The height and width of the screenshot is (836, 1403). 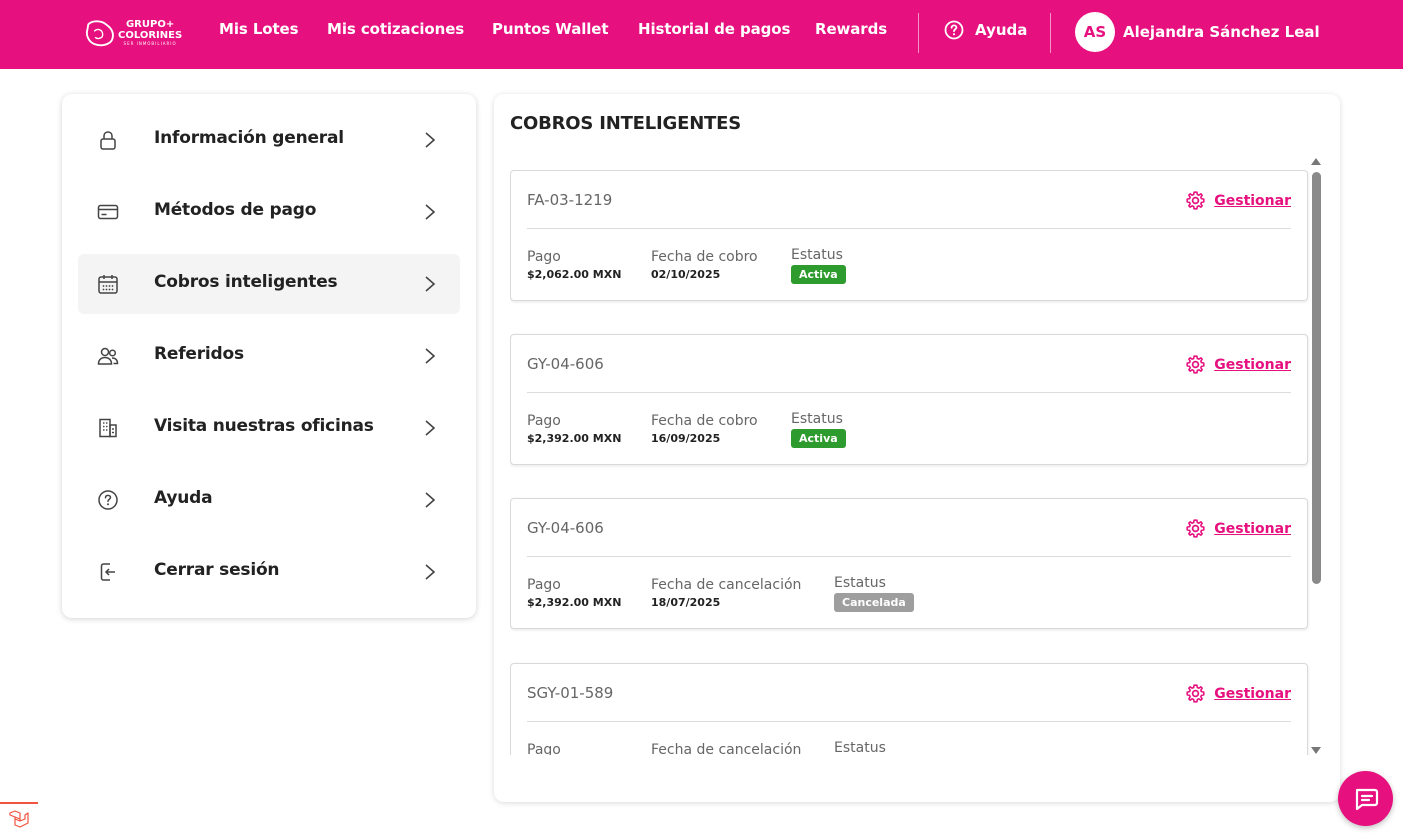 I want to click on dev-toolbar-toggle, so click(x=19, y=819).